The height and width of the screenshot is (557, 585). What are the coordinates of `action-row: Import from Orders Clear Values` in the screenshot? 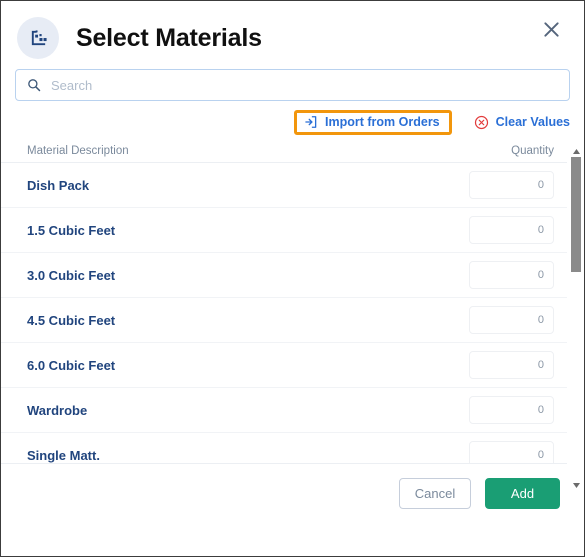 It's located at (292, 122).